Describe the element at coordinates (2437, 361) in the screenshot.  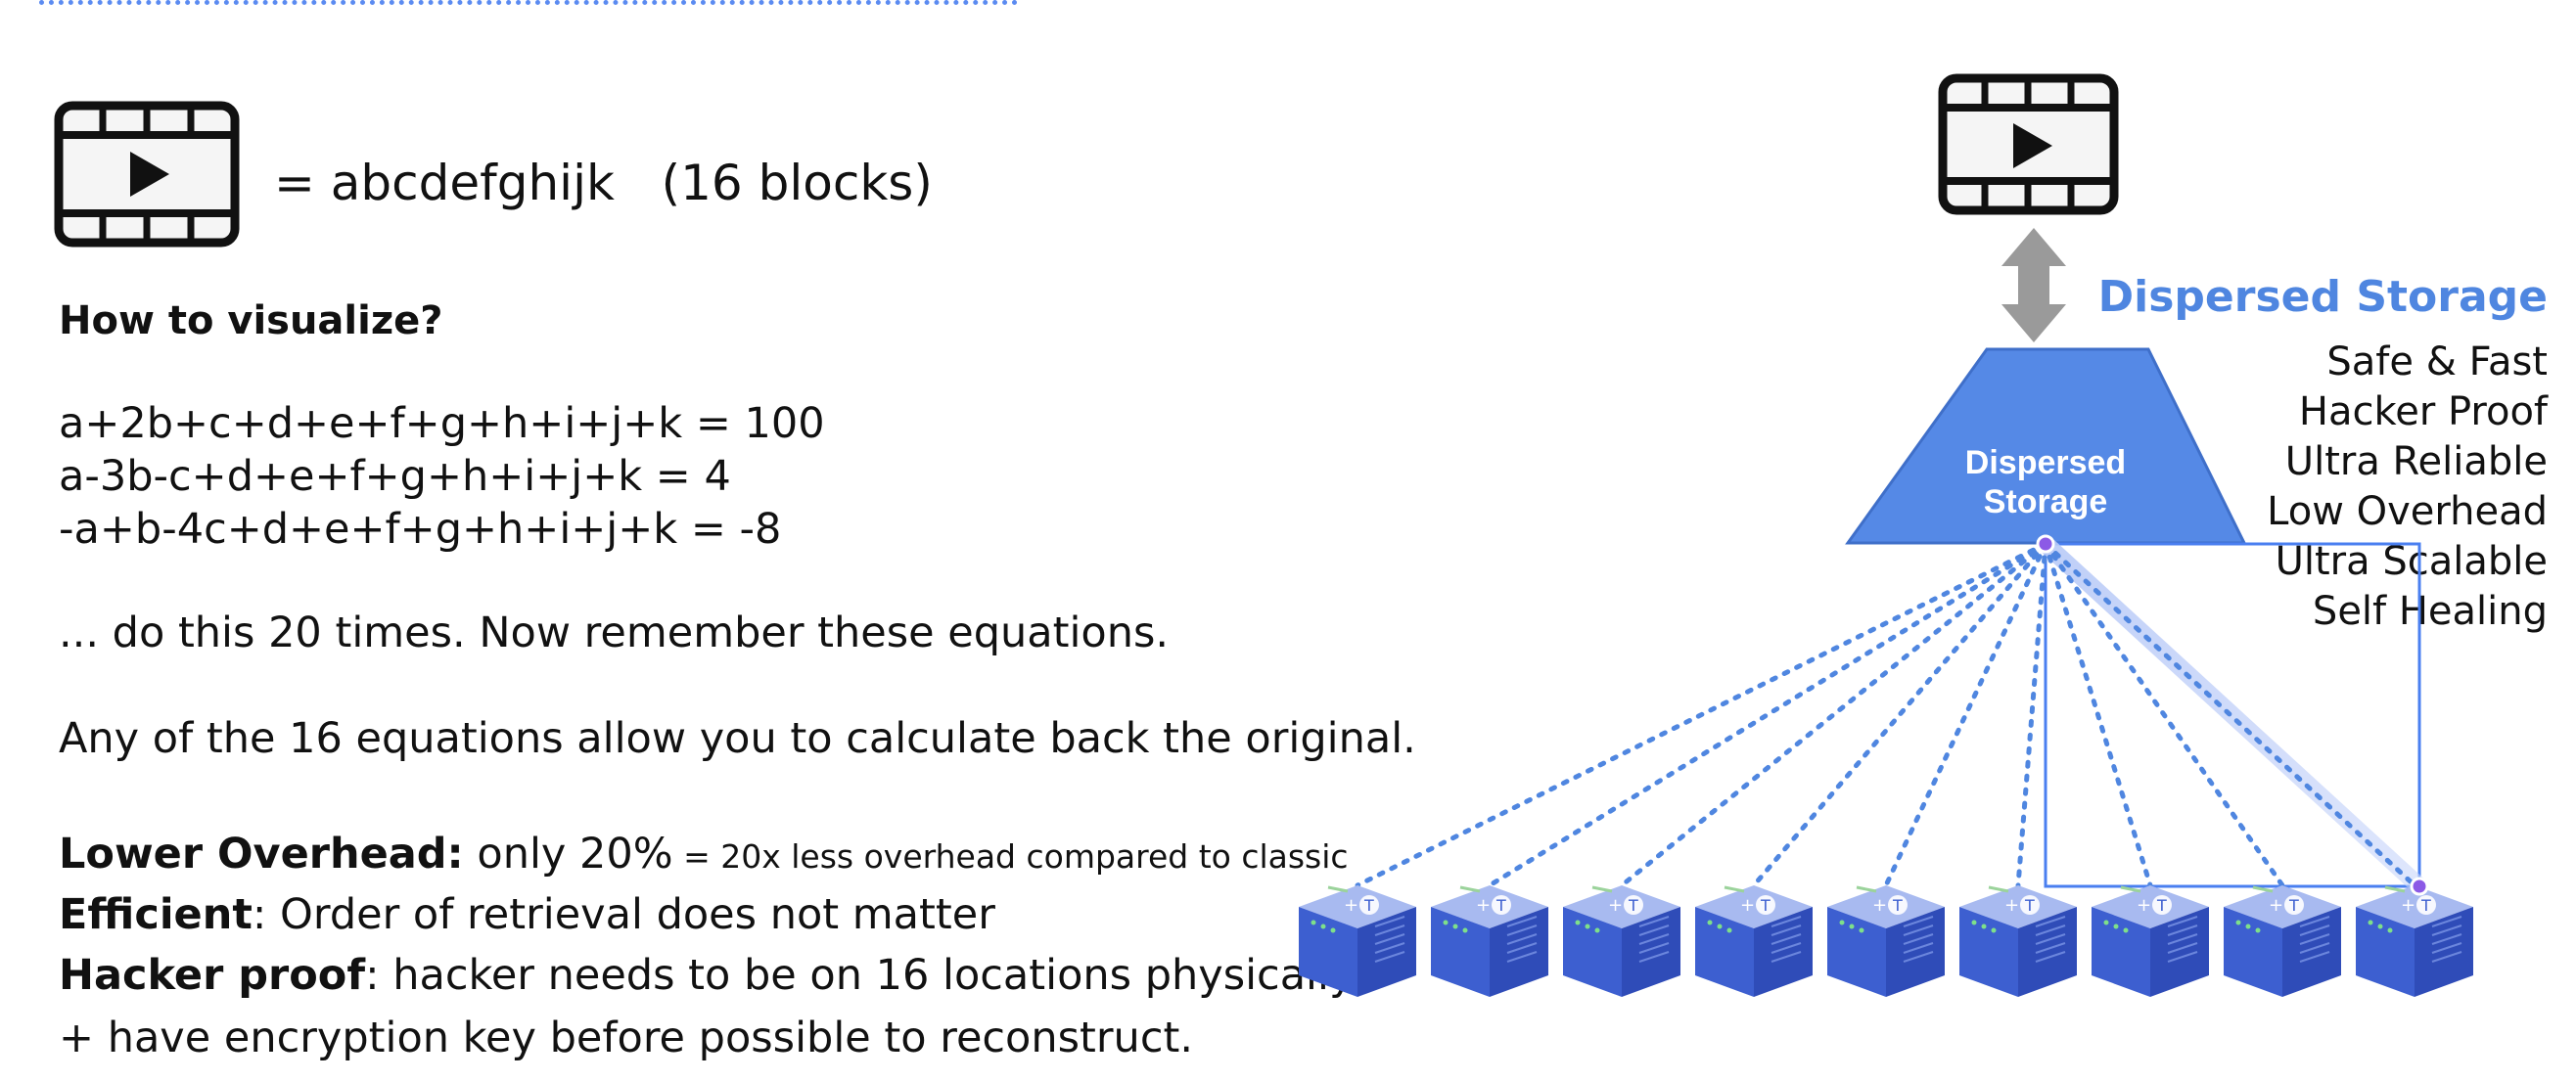
I see `feature-safe-fast: Safe & Fast` at that location.